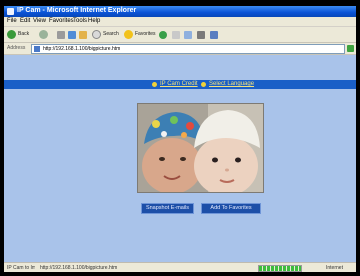 The image size is (360, 276). I want to click on menu-edit: Edit, so click(25, 21).